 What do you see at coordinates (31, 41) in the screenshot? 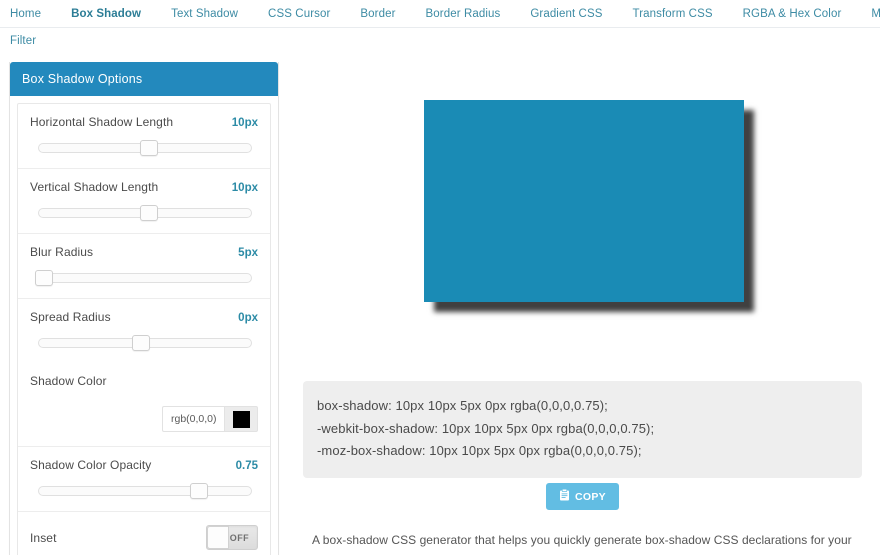
I see `nav-item-filter: Filter` at bounding box center [31, 41].